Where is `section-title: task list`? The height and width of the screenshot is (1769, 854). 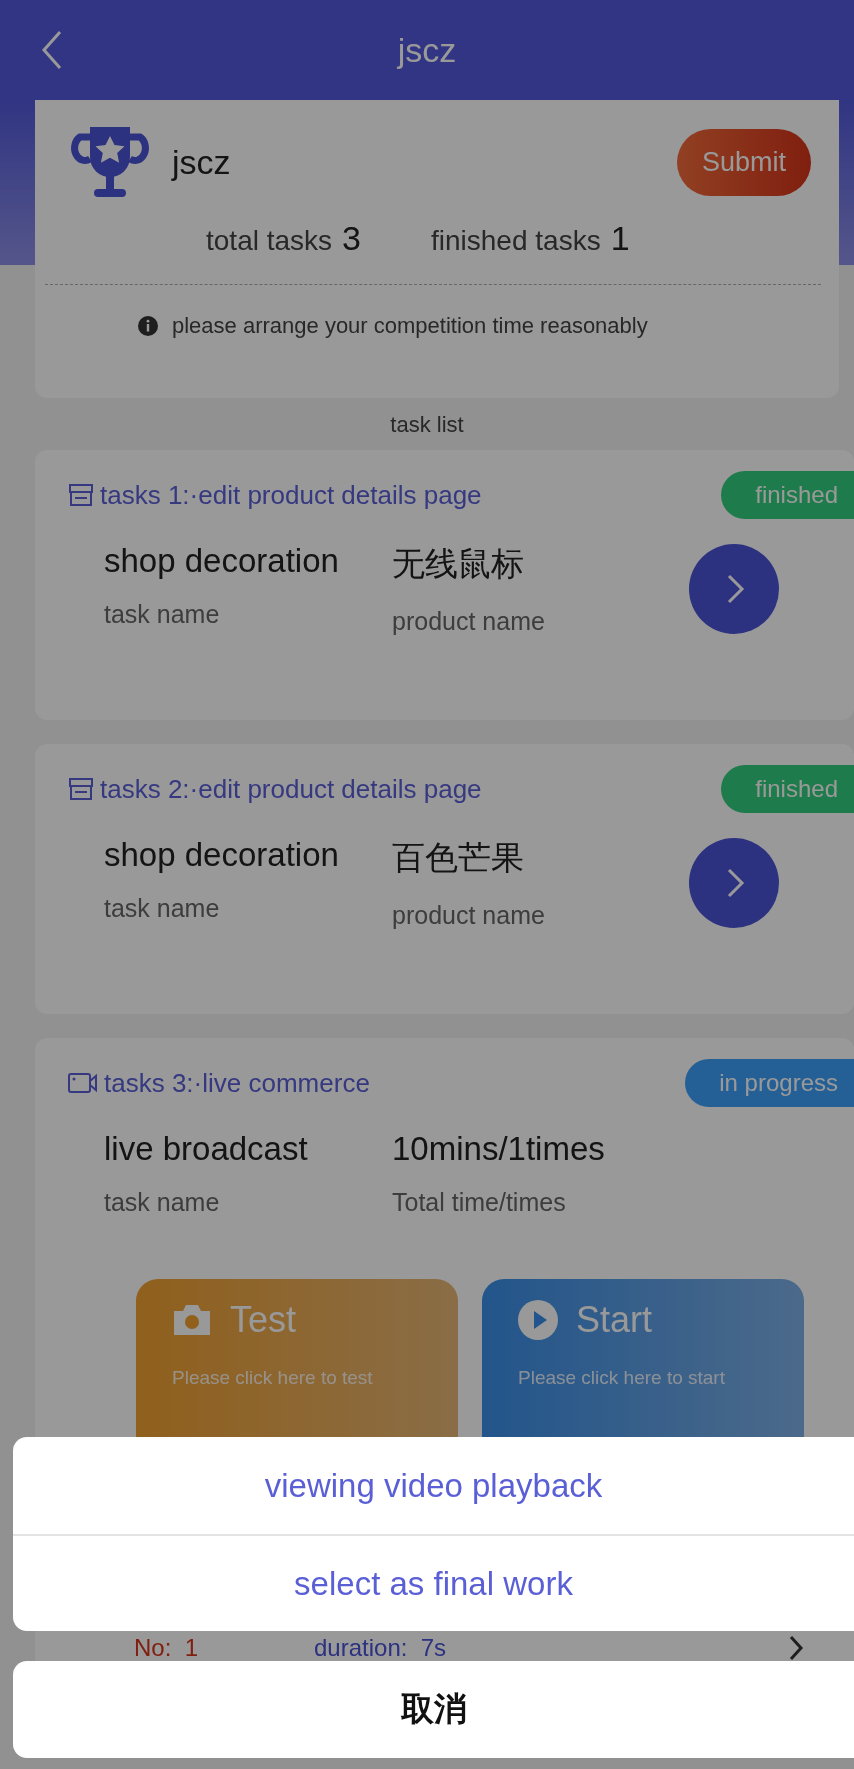
section-title: task list is located at coordinates (427, 425).